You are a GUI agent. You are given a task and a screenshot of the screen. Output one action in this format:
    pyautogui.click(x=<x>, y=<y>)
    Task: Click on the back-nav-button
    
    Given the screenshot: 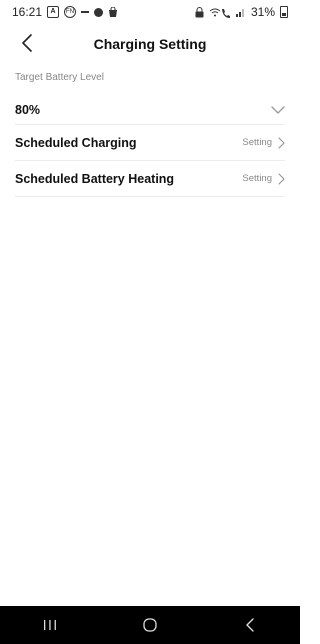 What is the action you would take?
    pyautogui.click(x=250, y=625)
    